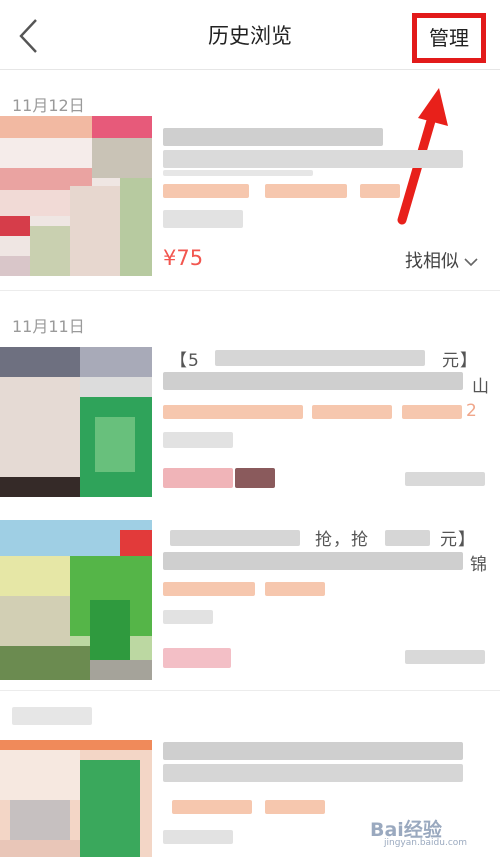  I want to click on find-similar-button: 找相似, so click(442, 260).